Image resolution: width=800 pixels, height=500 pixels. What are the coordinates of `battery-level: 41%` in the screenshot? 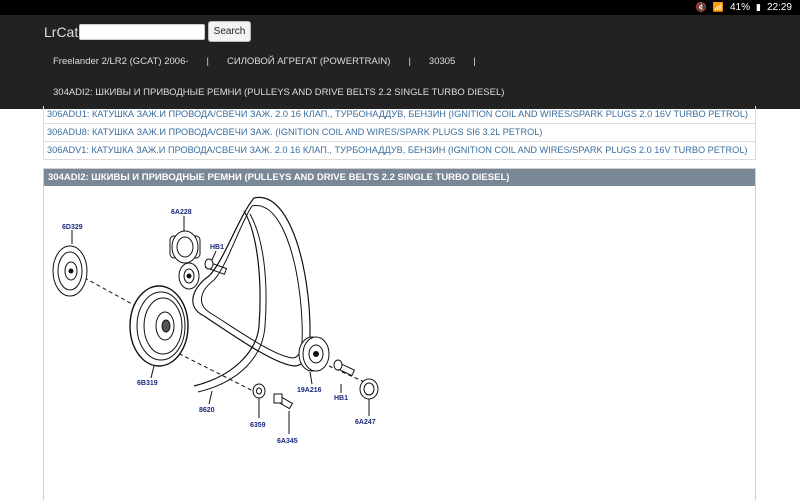 It's located at (740, 7).